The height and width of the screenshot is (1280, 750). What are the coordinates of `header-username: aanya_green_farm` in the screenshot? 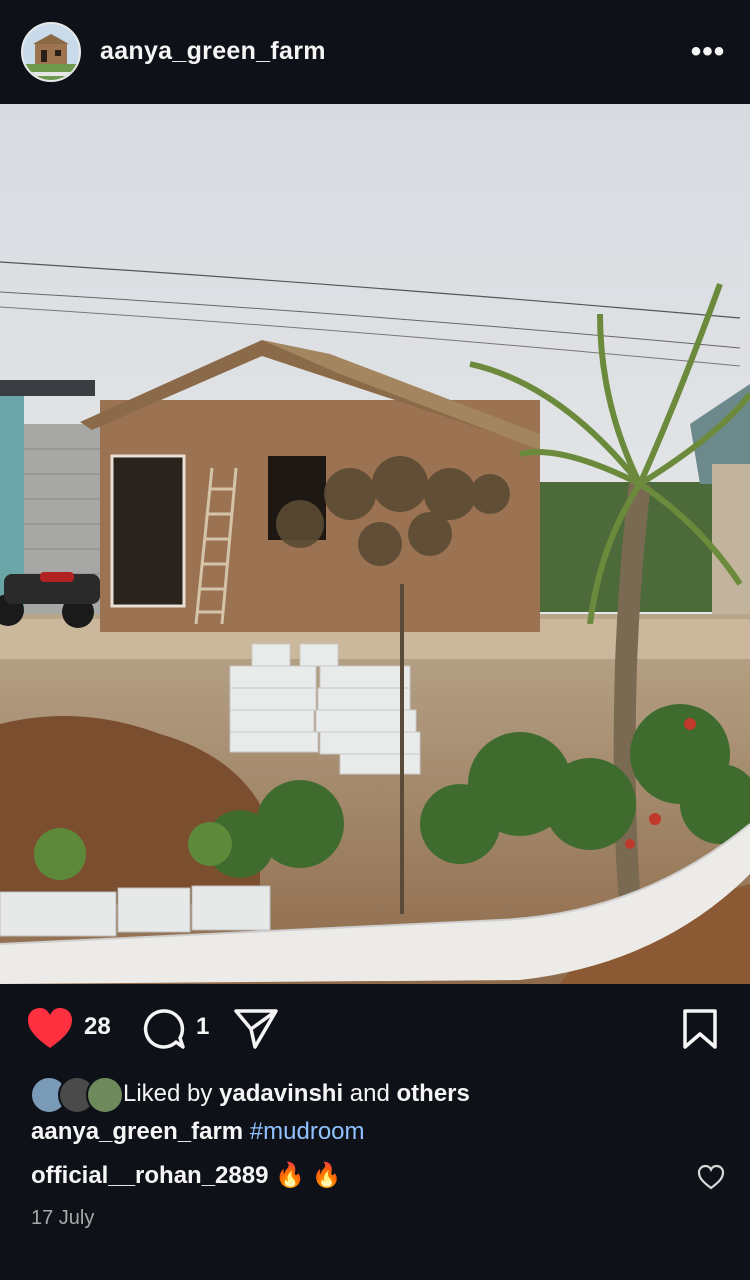 It's located at (213, 51).